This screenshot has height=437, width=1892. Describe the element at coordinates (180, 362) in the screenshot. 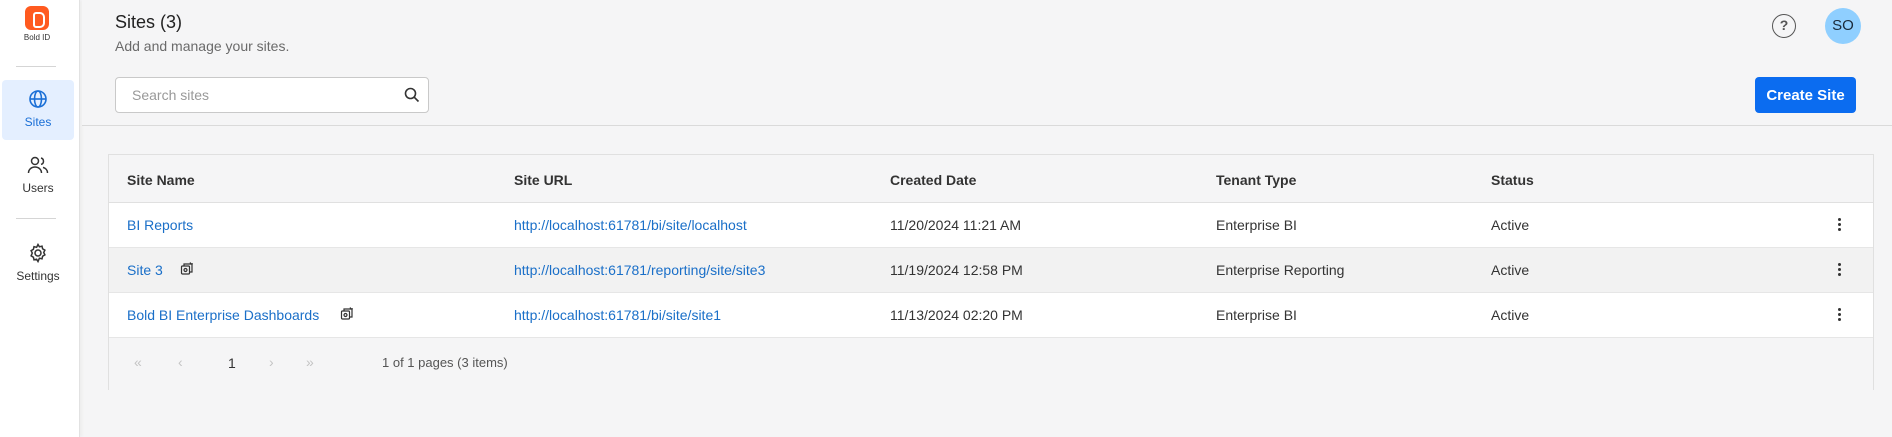

I see `previous-page-button: ‹` at that location.